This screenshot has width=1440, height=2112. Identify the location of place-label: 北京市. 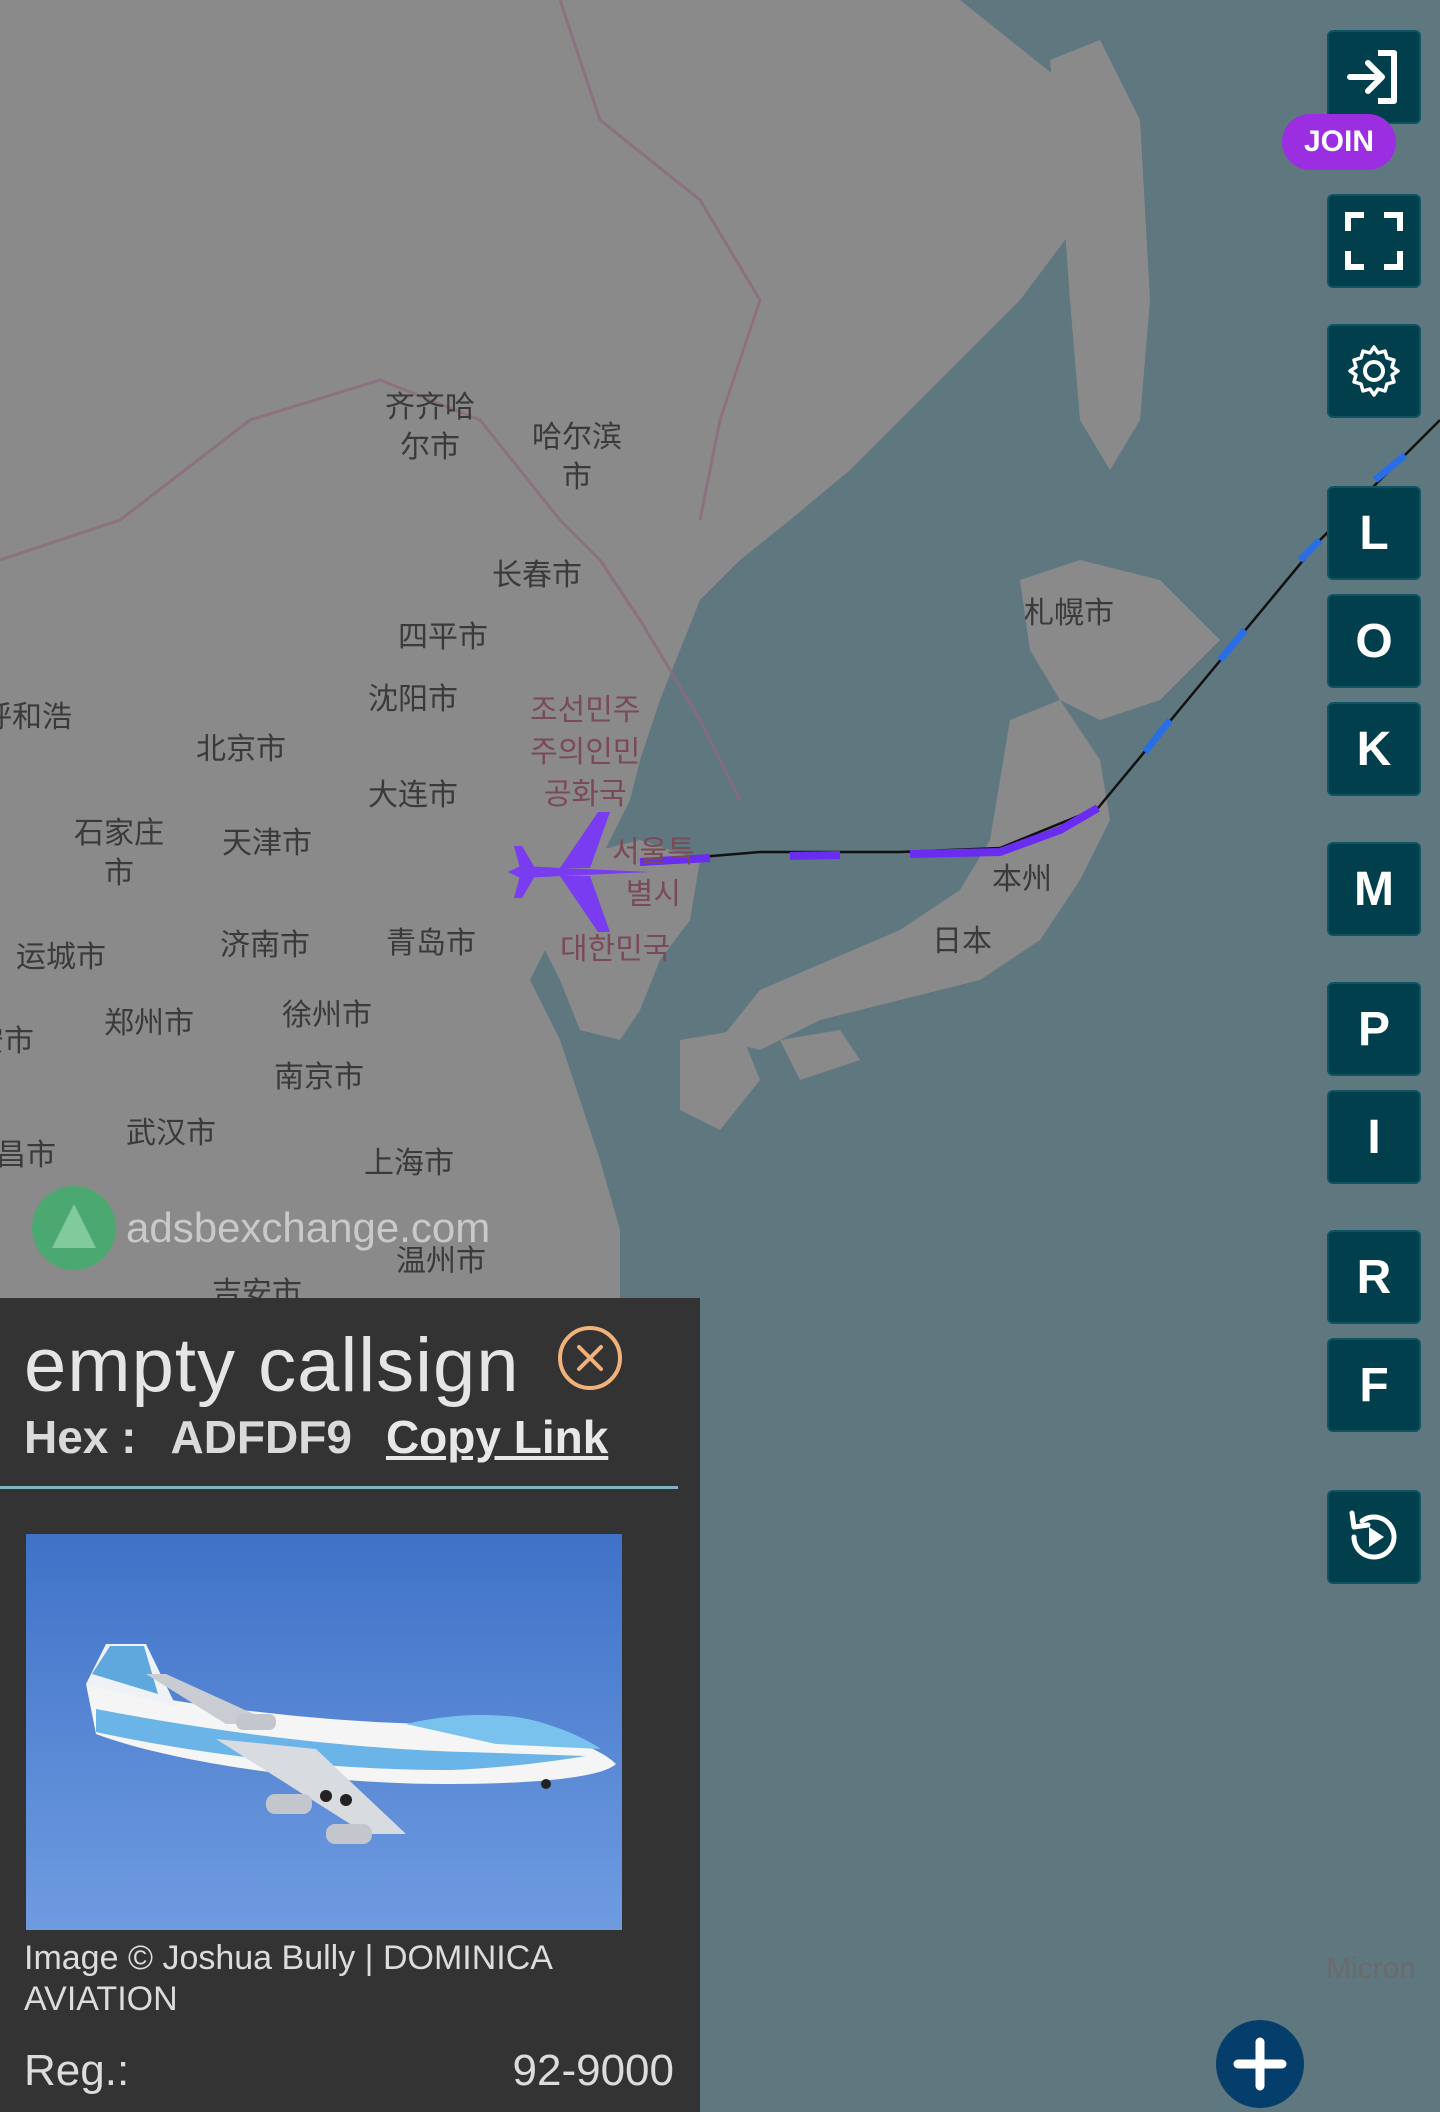
(241, 749).